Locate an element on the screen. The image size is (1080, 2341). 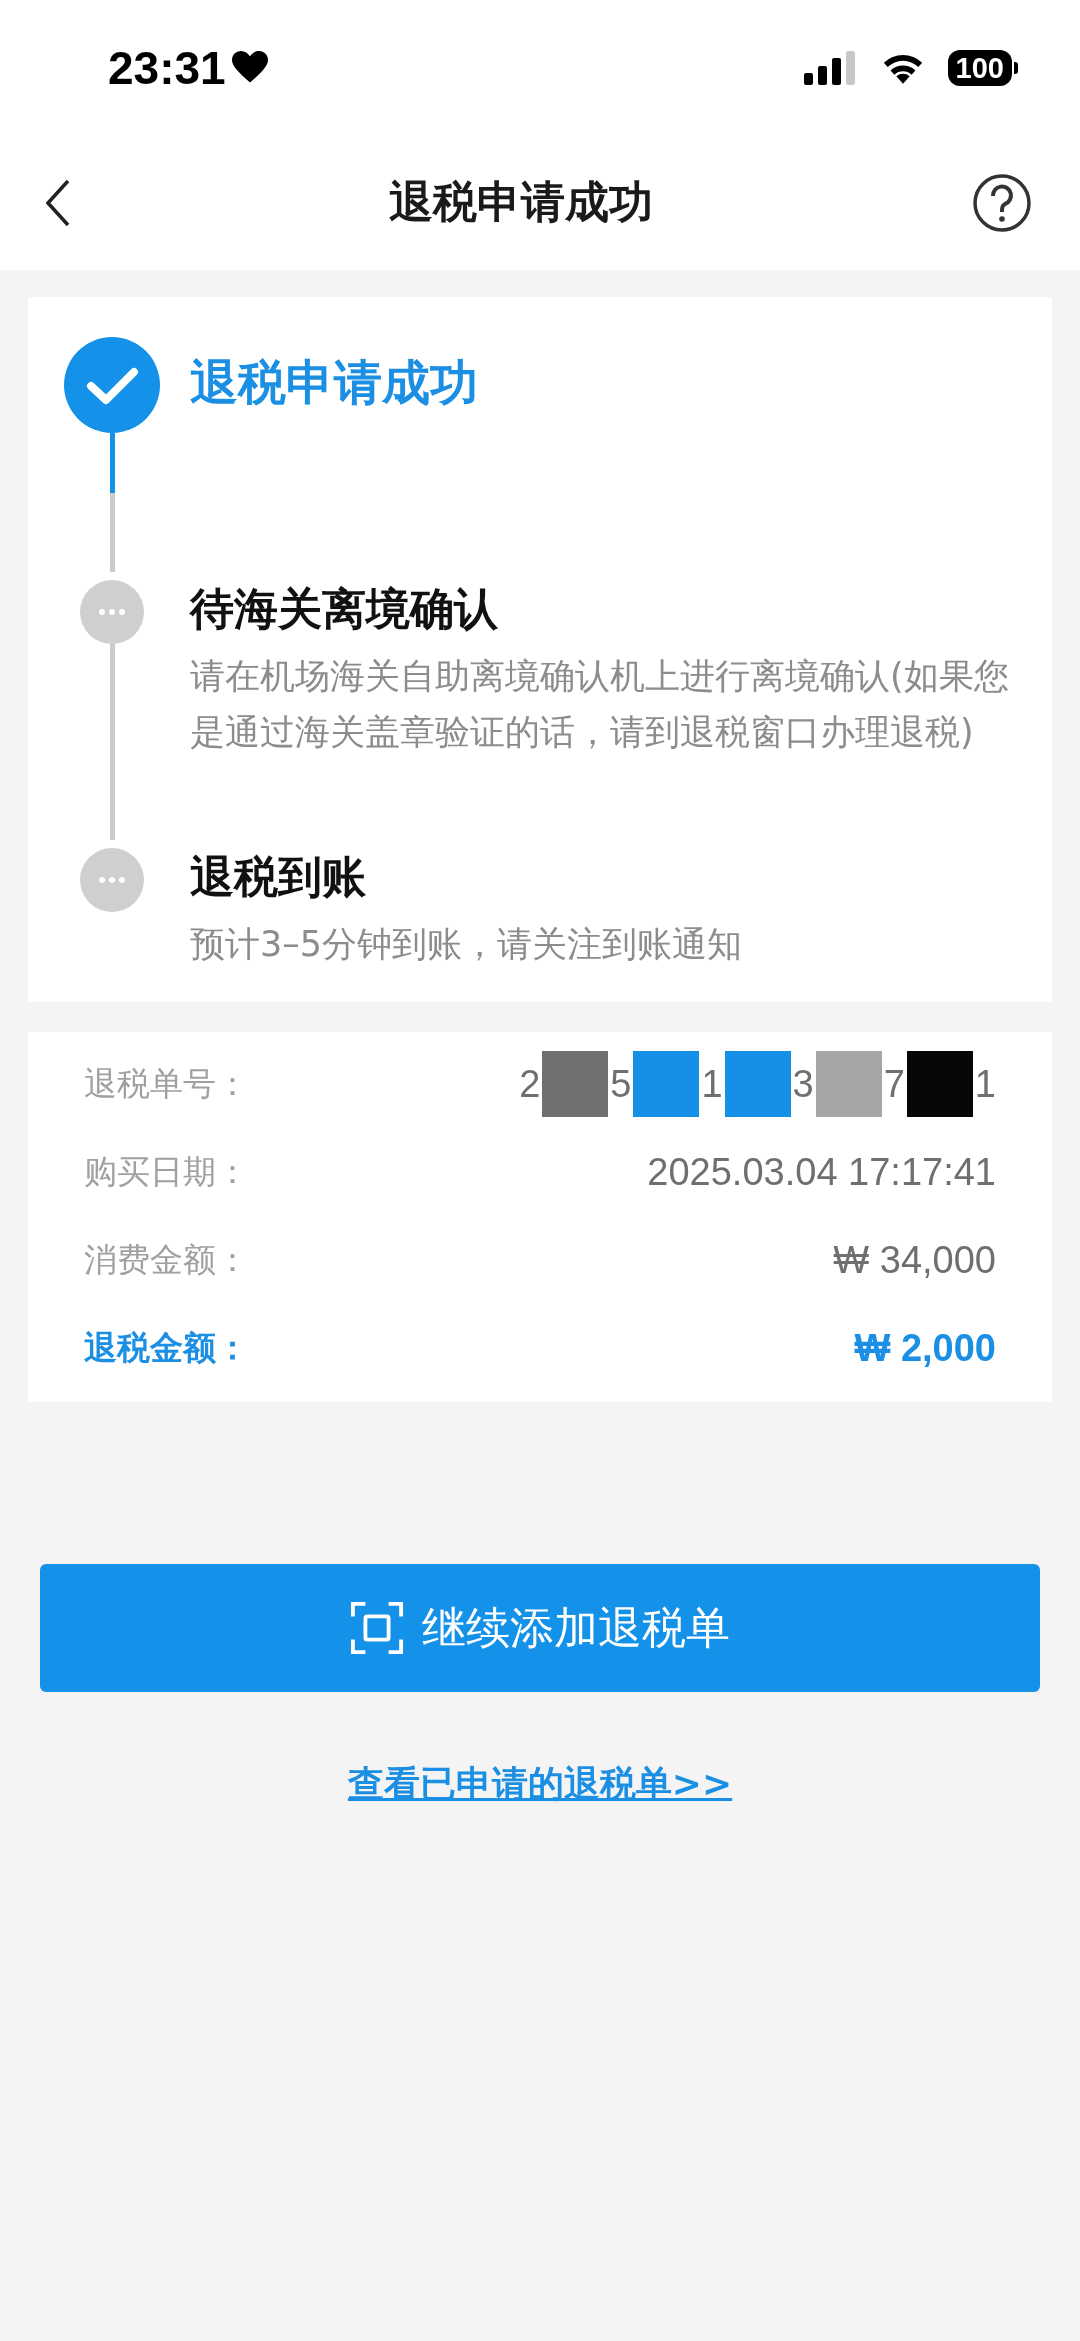
order-number-fragment: 2 is located at coordinates (530, 1084).